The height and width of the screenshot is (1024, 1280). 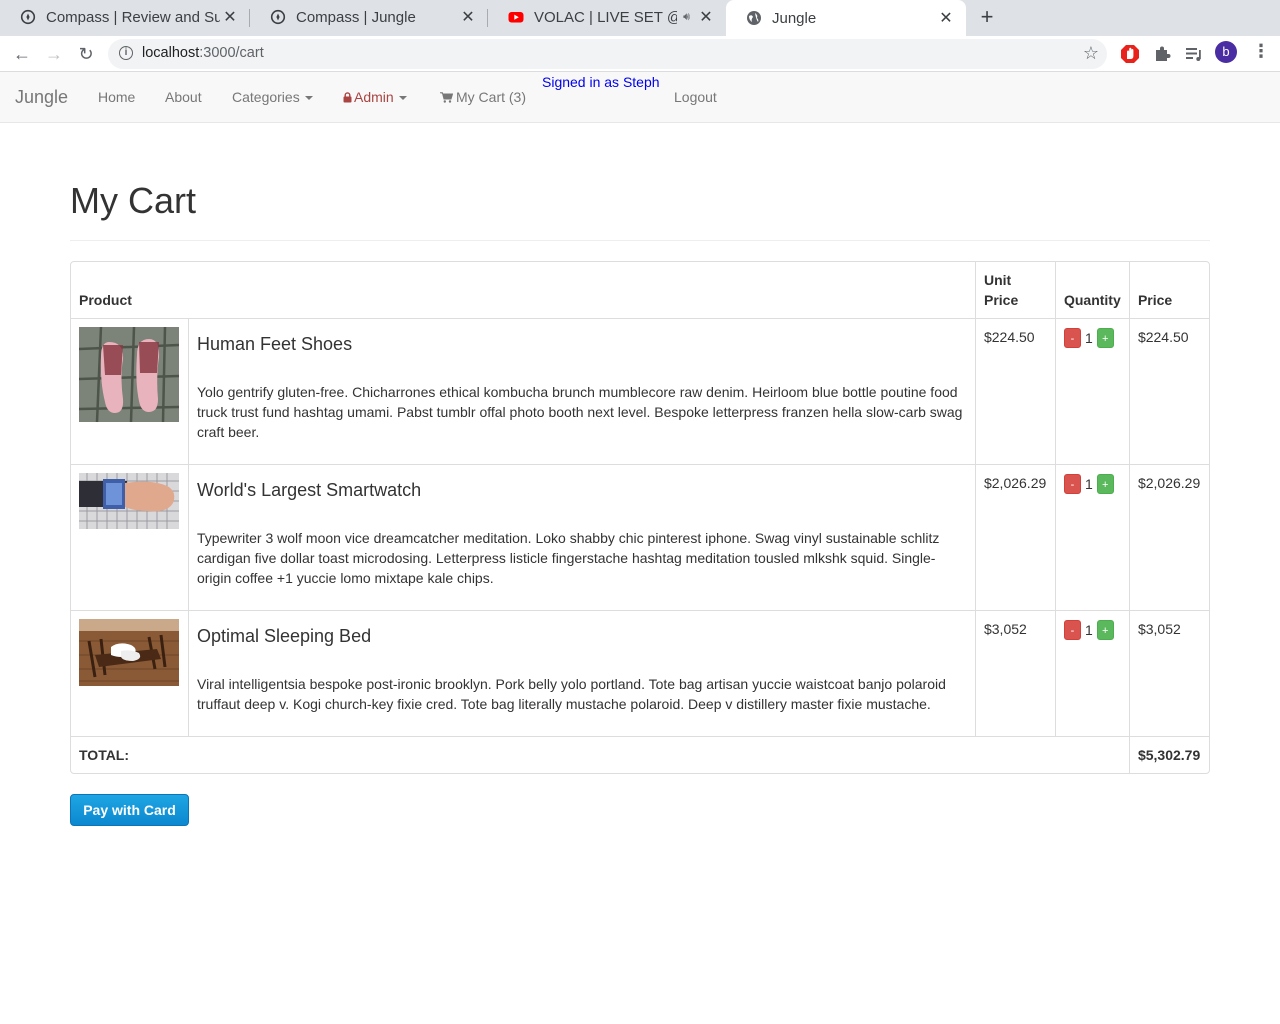 I want to click on browser-tab-1: Compass | Review and Su ✕, so click(x=125, y=17).